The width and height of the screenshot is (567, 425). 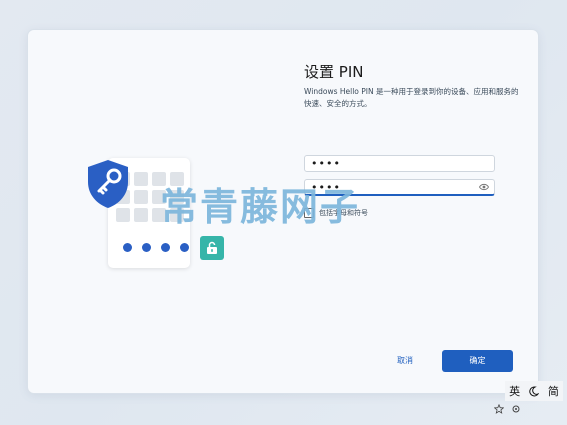 What do you see at coordinates (405, 361) in the screenshot?
I see `cancel-button: 取消` at bounding box center [405, 361].